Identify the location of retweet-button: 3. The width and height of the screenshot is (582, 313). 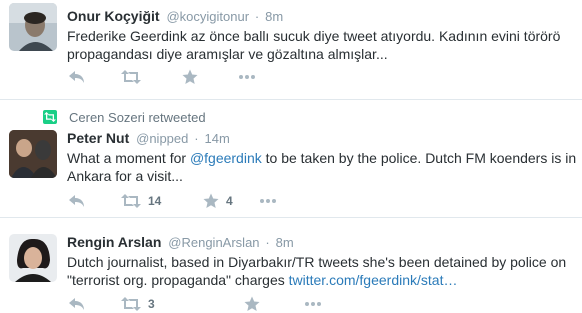
(138, 303).